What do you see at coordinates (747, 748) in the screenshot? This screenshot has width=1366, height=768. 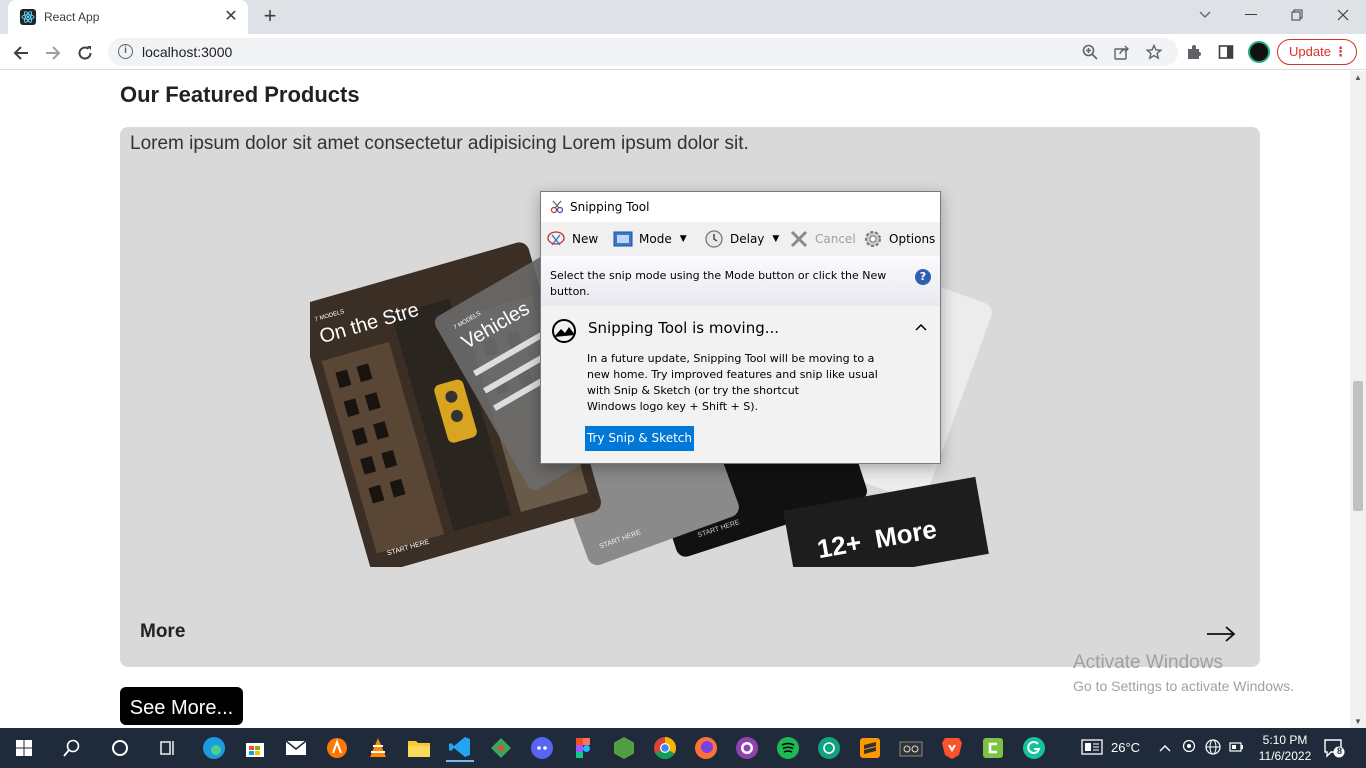 I see `github-desktop-icon` at bounding box center [747, 748].